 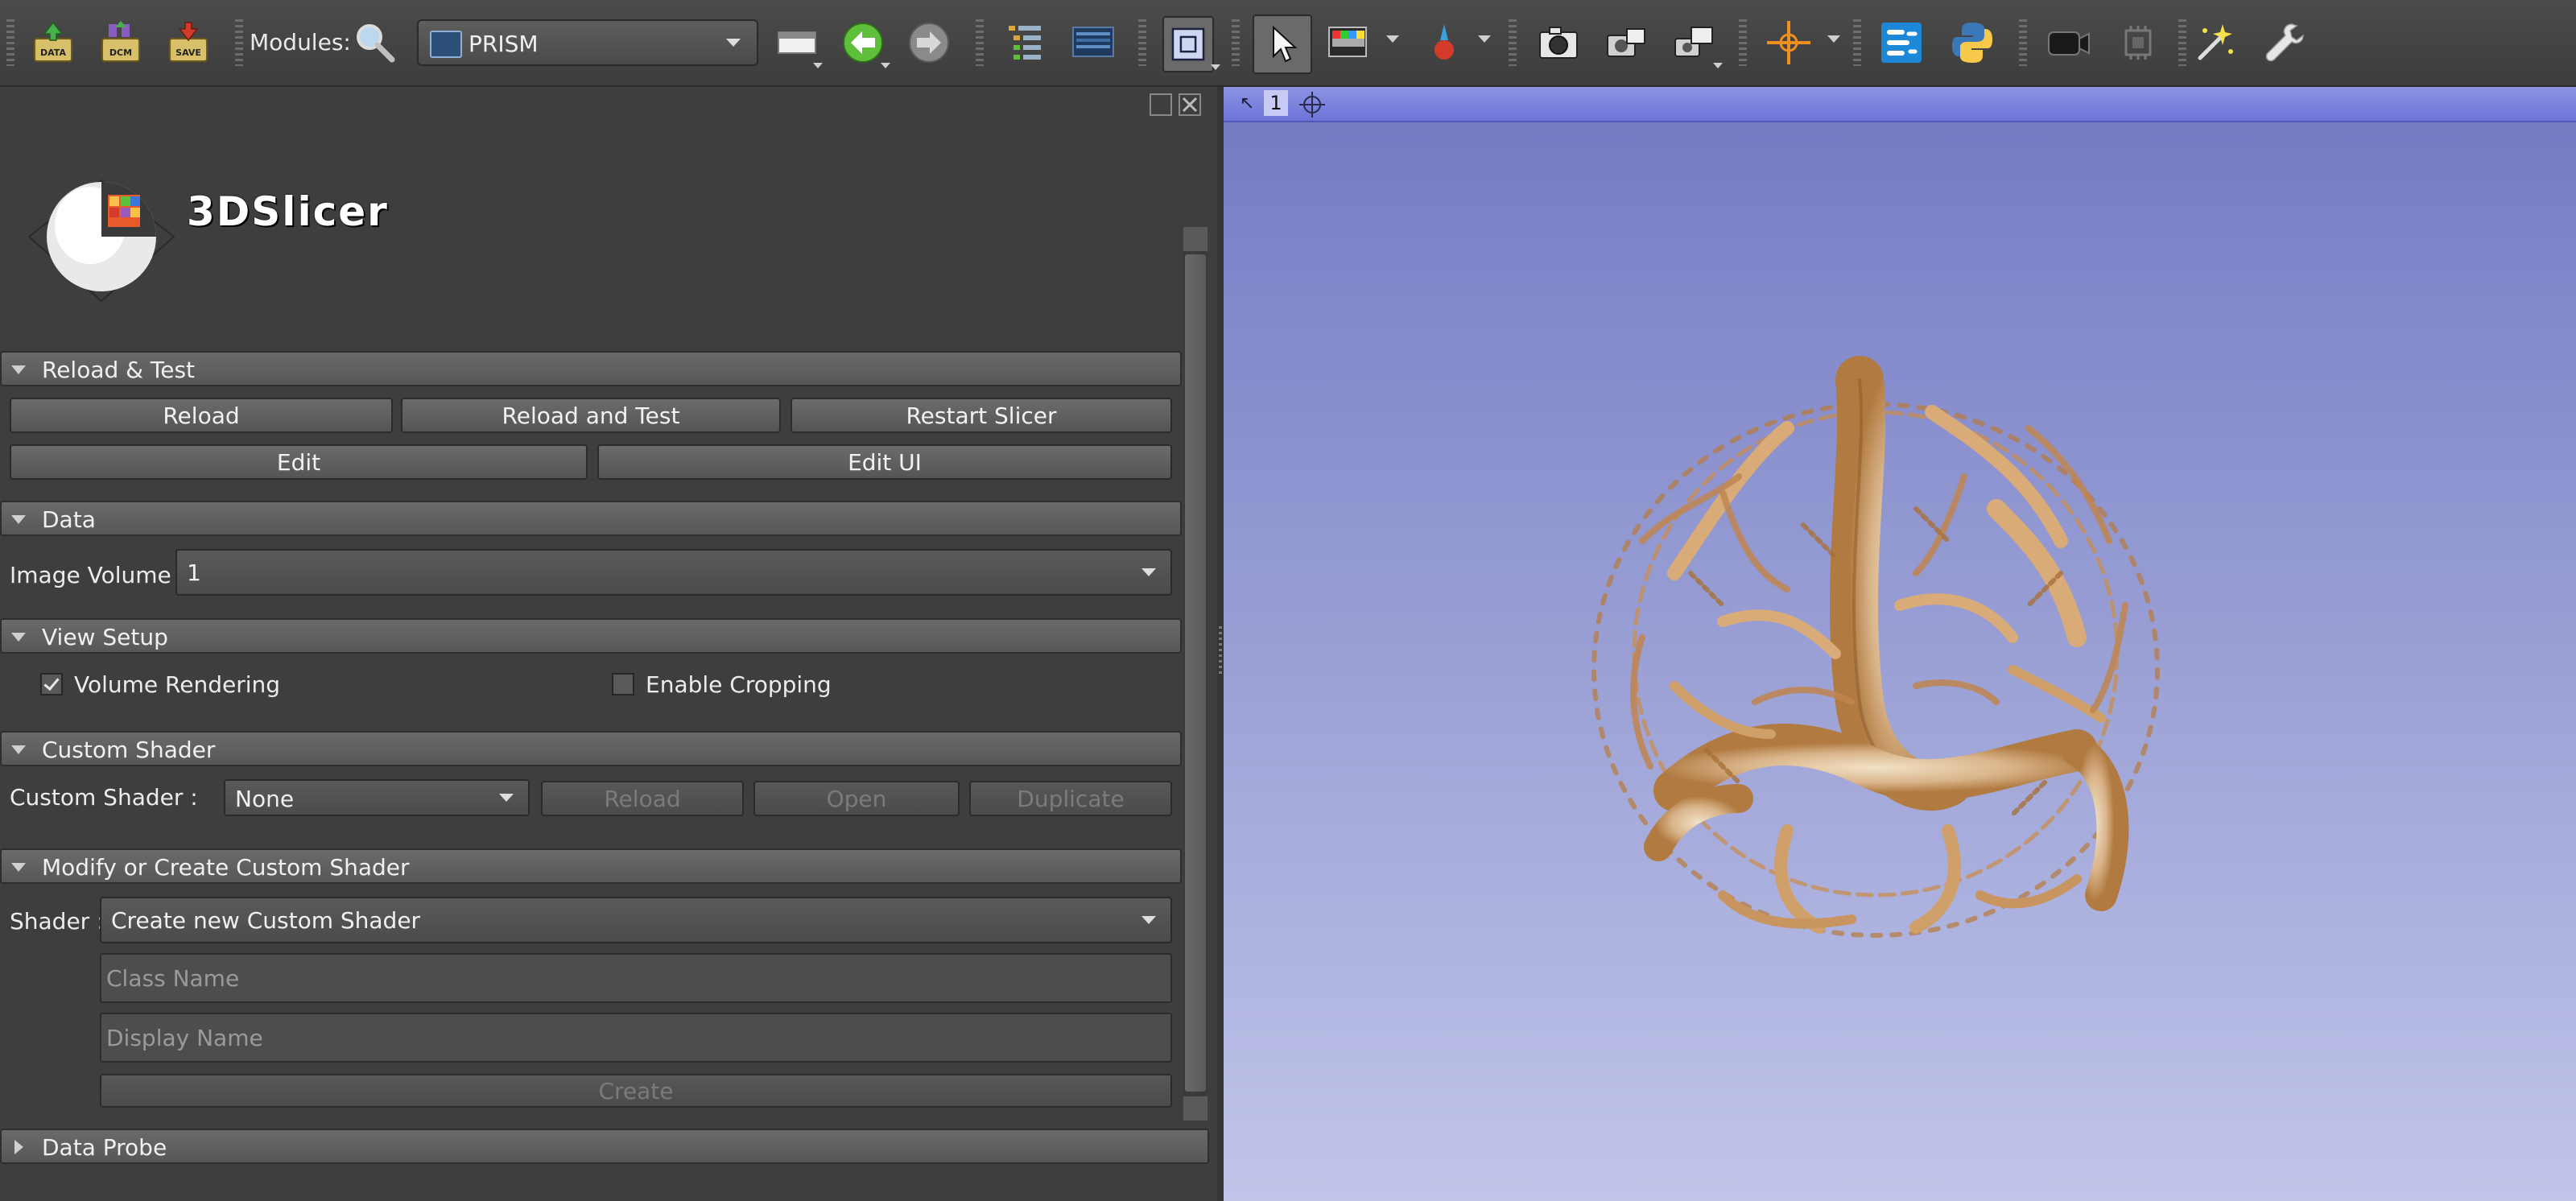 What do you see at coordinates (53, 42) in the screenshot?
I see `load-data-button: DATA` at bounding box center [53, 42].